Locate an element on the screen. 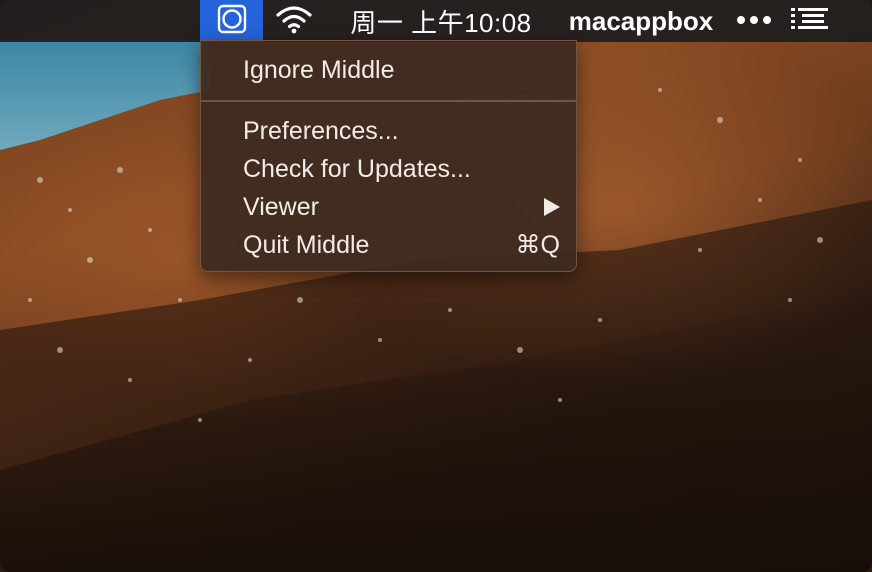 Image resolution: width=872 pixels, height=572 pixels. more-menu-extras is located at coordinates (754, 21).